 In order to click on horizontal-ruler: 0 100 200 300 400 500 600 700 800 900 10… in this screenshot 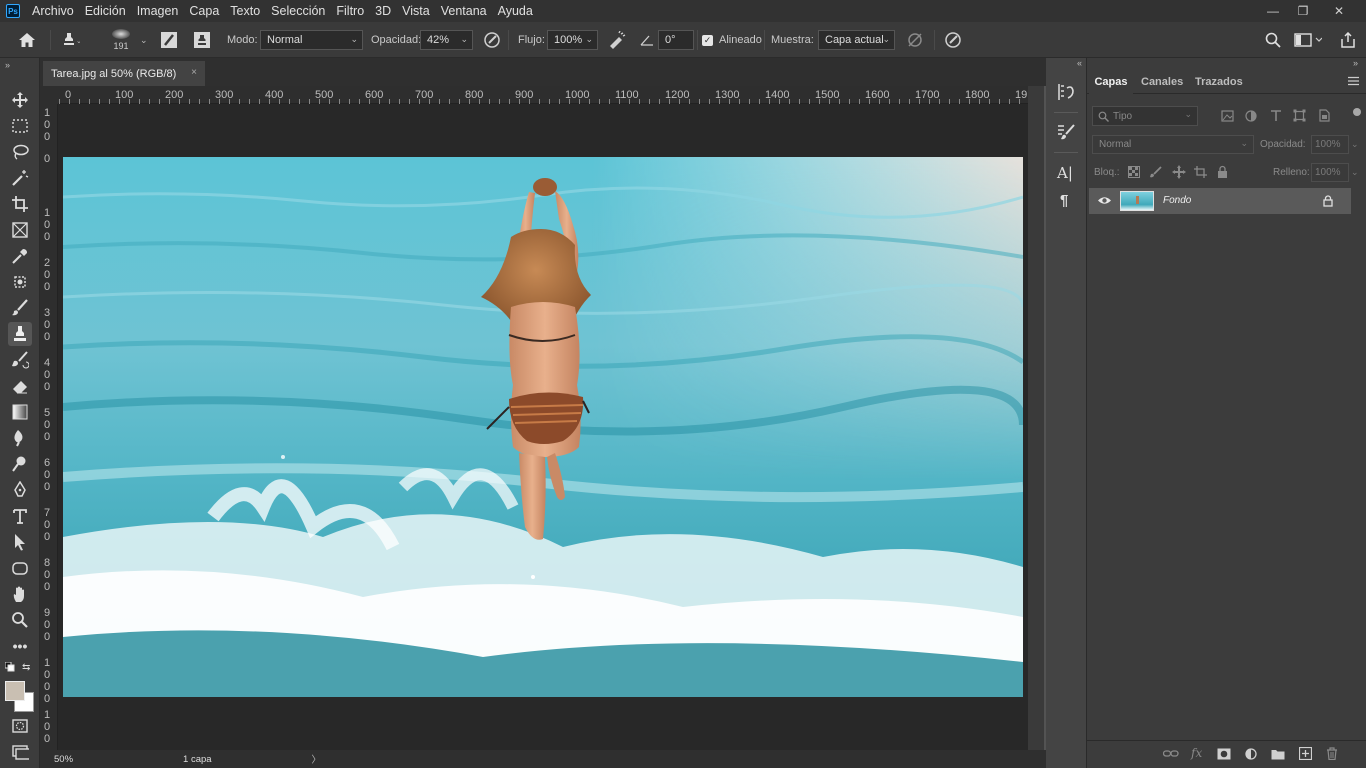, I will do `click(535, 95)`.